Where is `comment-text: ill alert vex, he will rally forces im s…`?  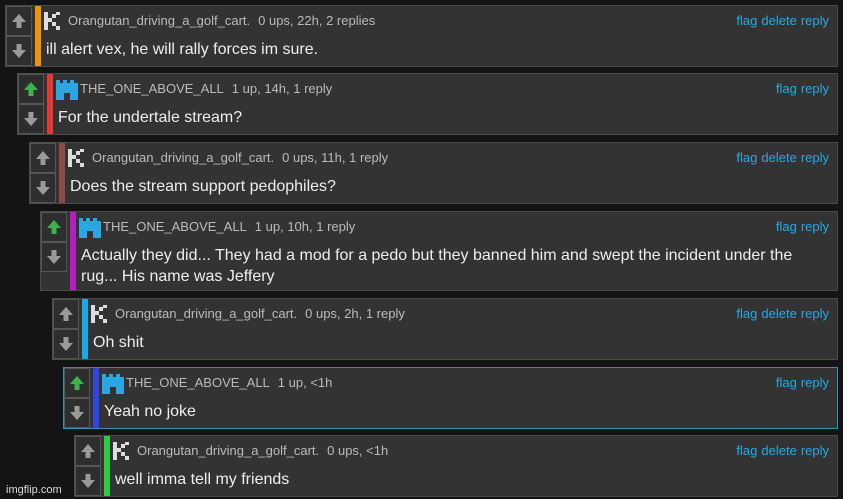 comment-text: ill alert vex, he will rally forces im s… is located at coordinates (182, 49).